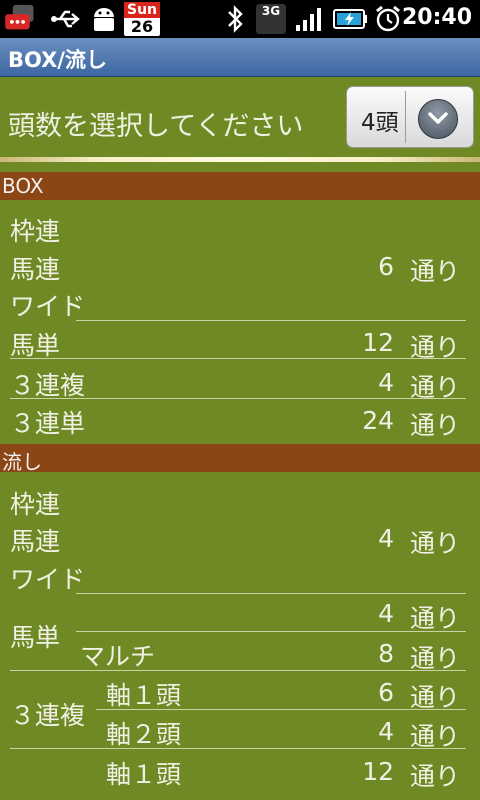  I want to click on umatan-multi-count: 8, so click(386, 653).